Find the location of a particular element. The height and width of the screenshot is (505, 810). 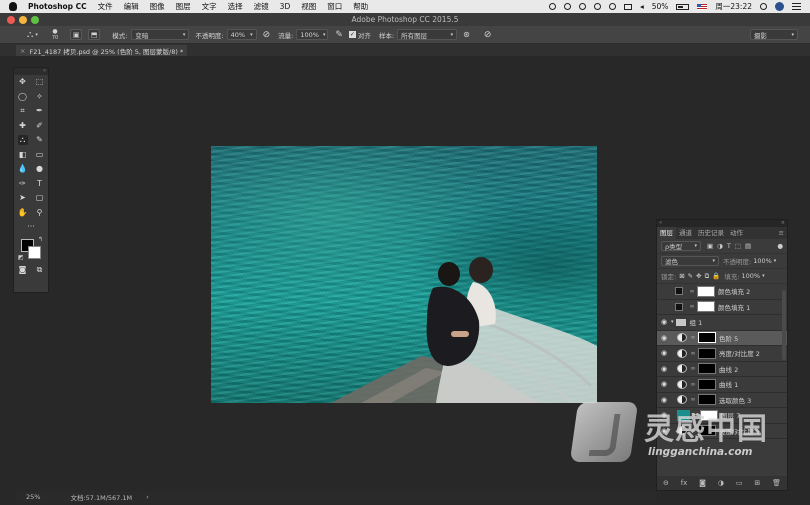

lock-artboard-icon: ⧉ is located at coordinates (707, 276).